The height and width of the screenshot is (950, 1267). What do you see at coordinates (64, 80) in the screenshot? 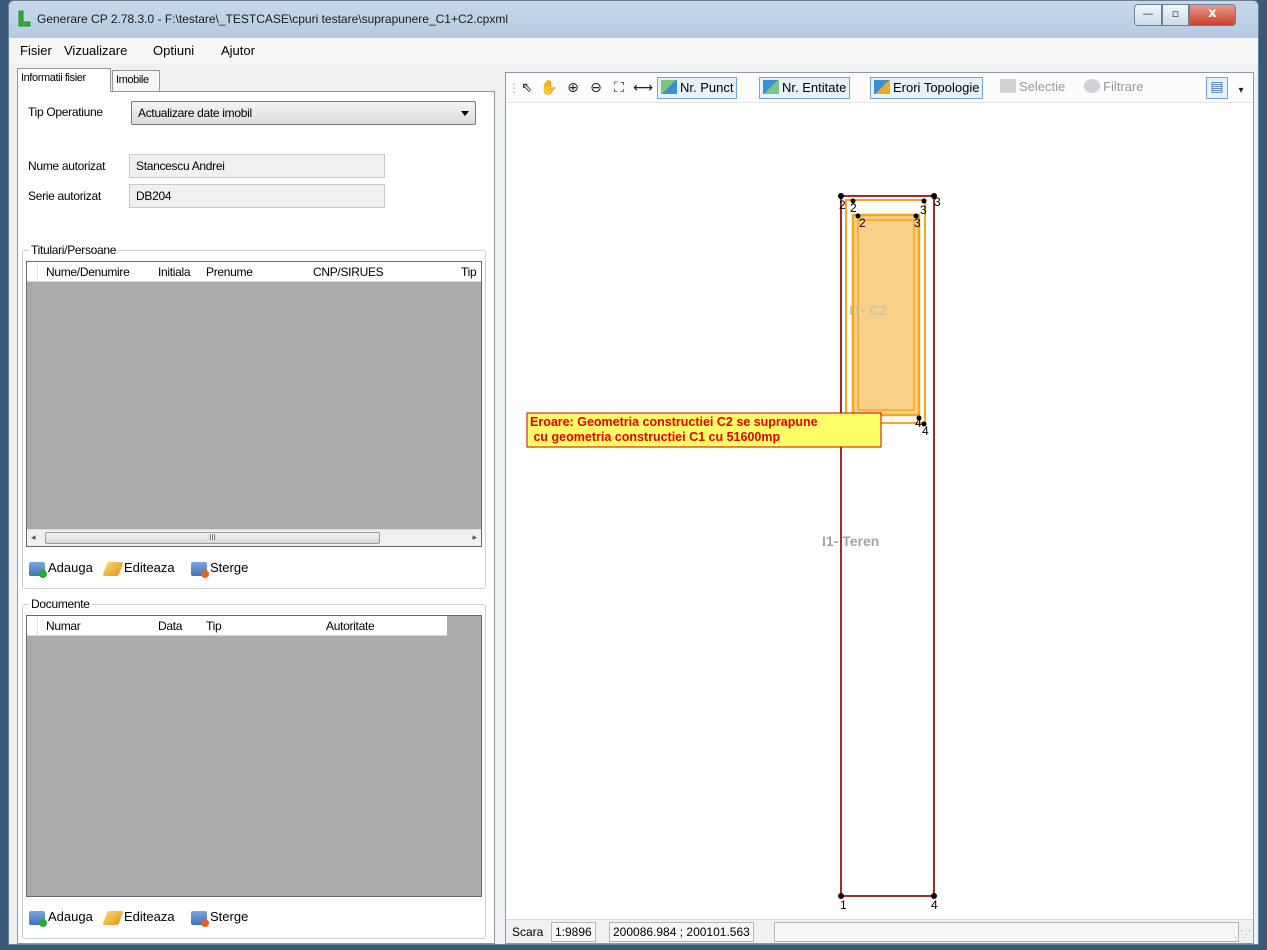
I see `tab-informatii-fisier: Informatii fisier` at bounding box center [64, 80].